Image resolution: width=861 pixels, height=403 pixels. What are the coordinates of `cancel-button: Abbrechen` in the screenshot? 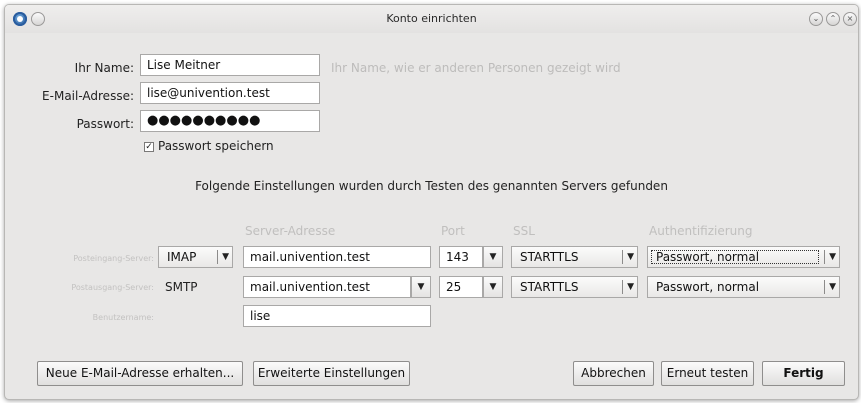 It's located at (613, 373).